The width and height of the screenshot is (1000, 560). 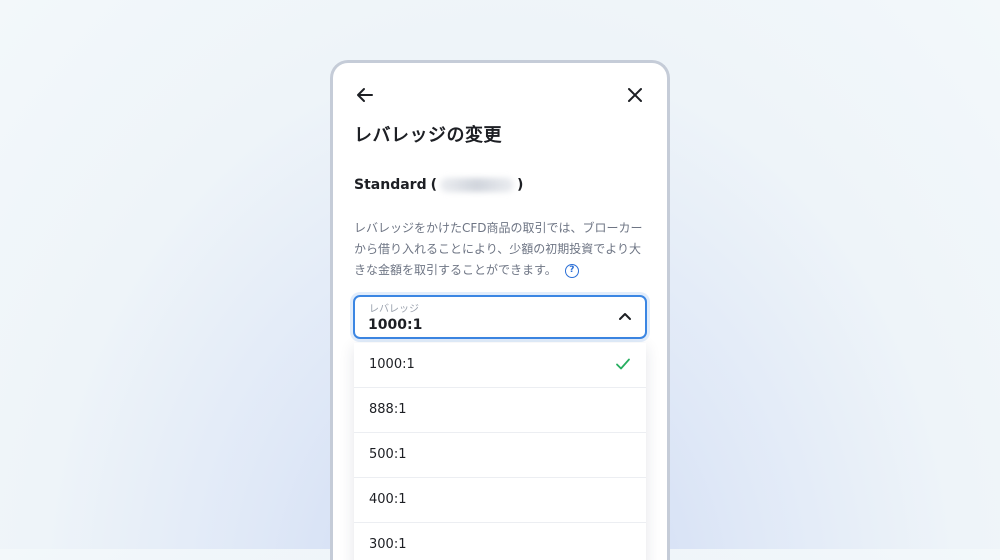 I want to click on option-300-1: 300:1, so click(x=500, y=541).